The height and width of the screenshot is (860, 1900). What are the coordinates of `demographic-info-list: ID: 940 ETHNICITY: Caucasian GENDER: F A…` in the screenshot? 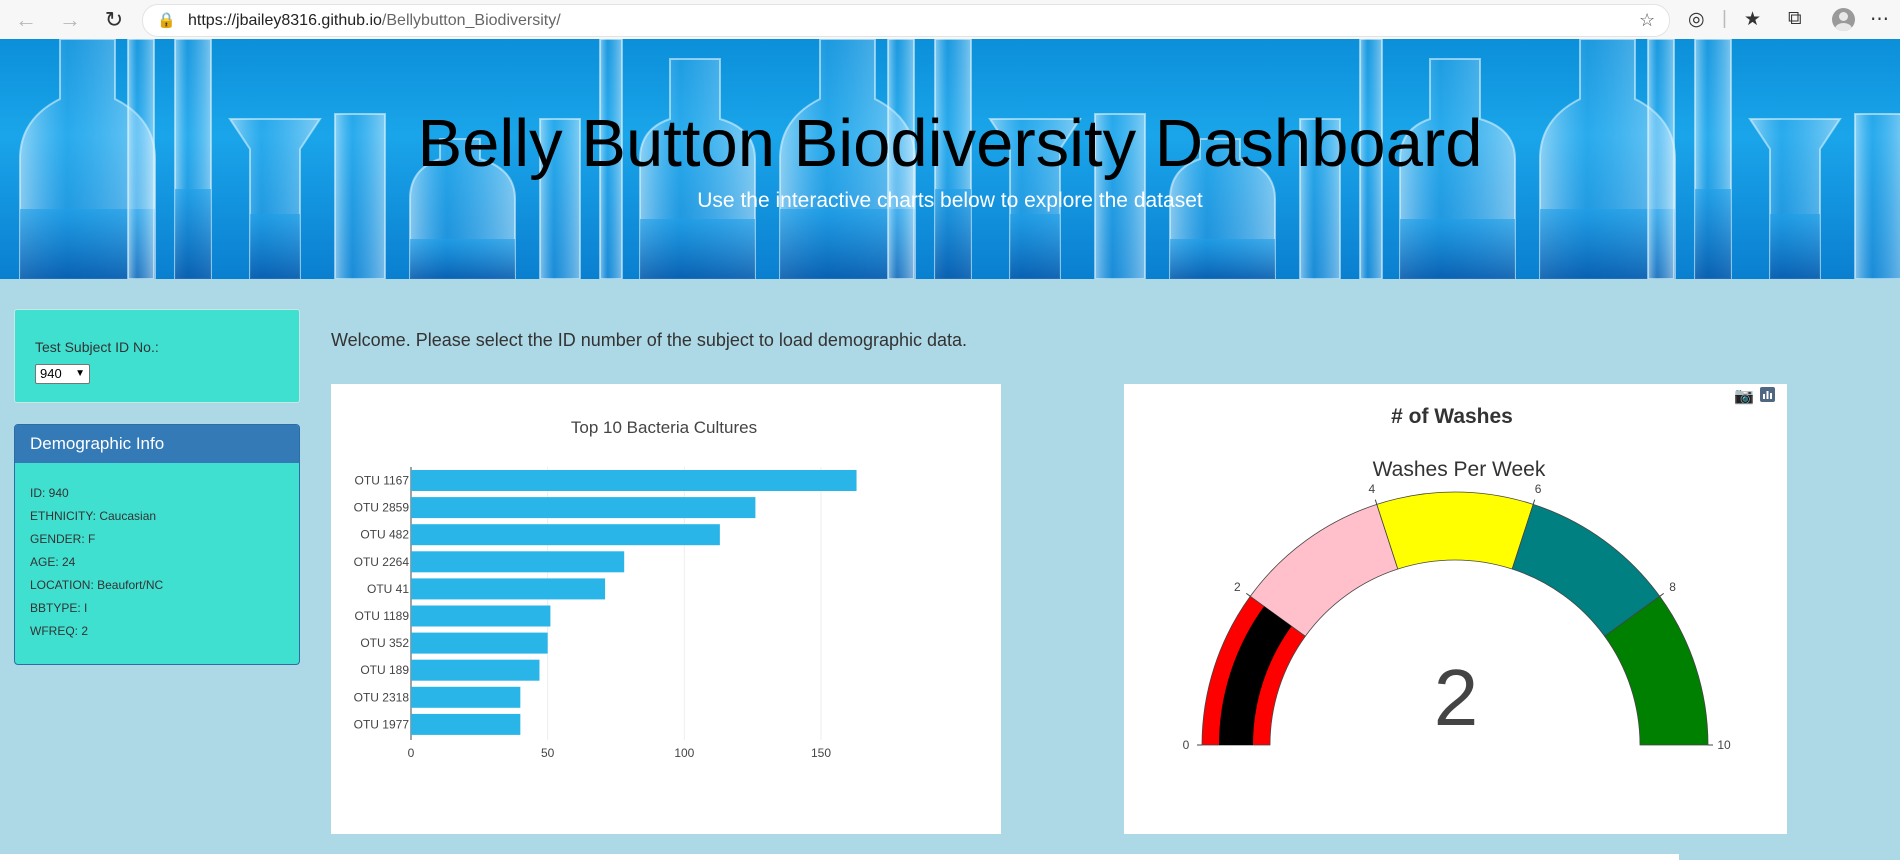 It's located at (96, 566).